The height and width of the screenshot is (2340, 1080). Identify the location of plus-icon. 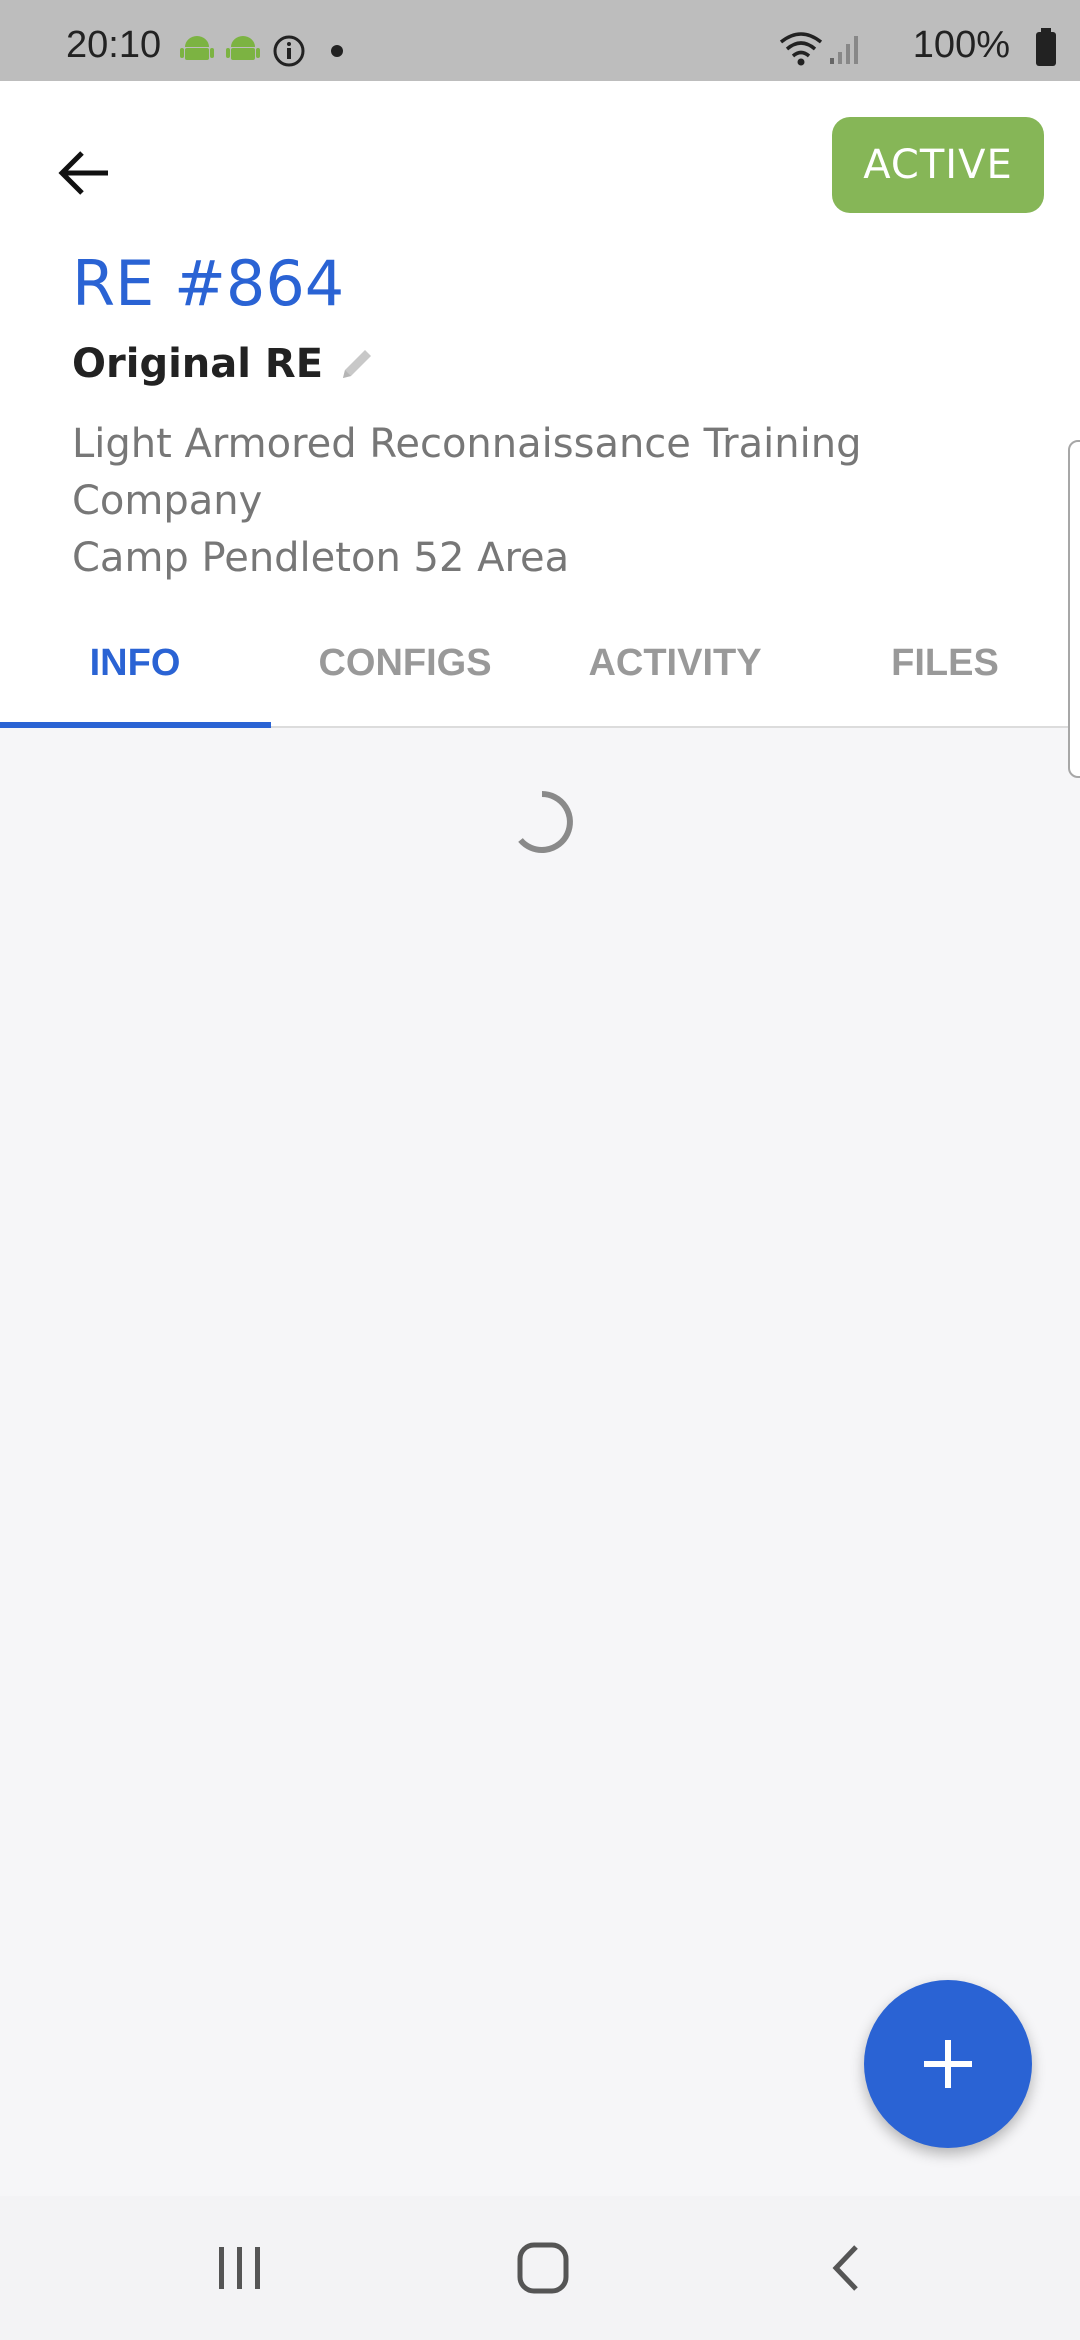
(948, 2064).